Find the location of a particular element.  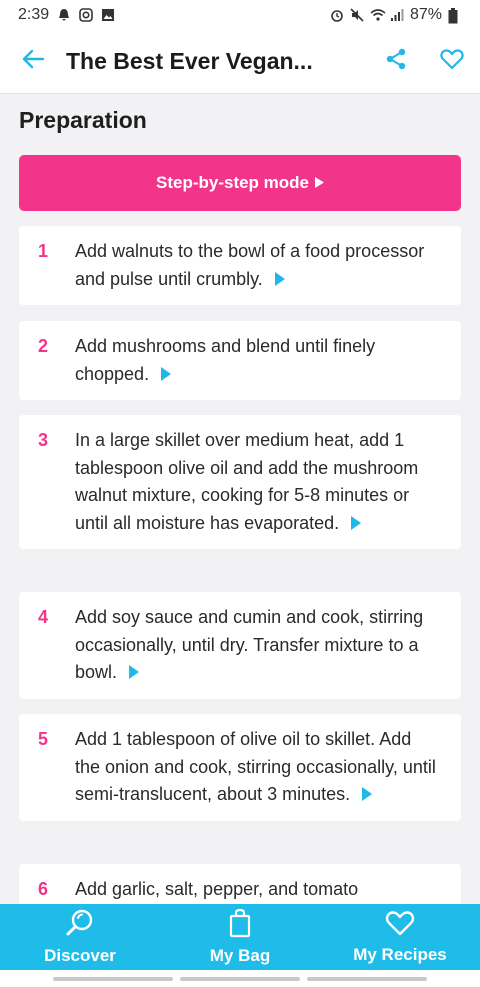

back-button is located at coordinates (33, 62).